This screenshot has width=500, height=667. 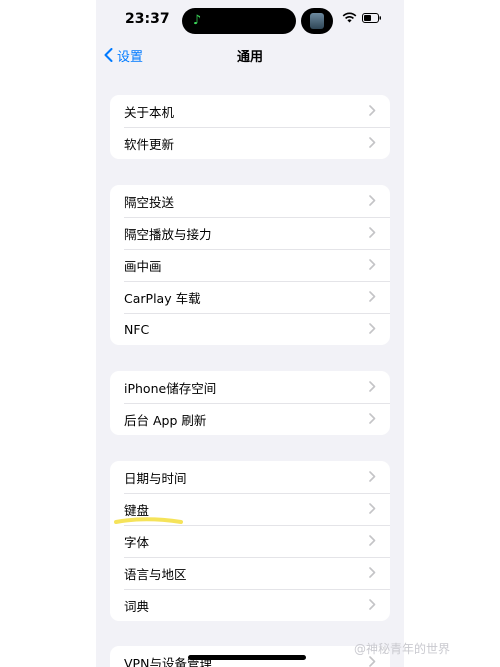 I want to click on row-label: 语言与地区, so click(x=155, y=574).